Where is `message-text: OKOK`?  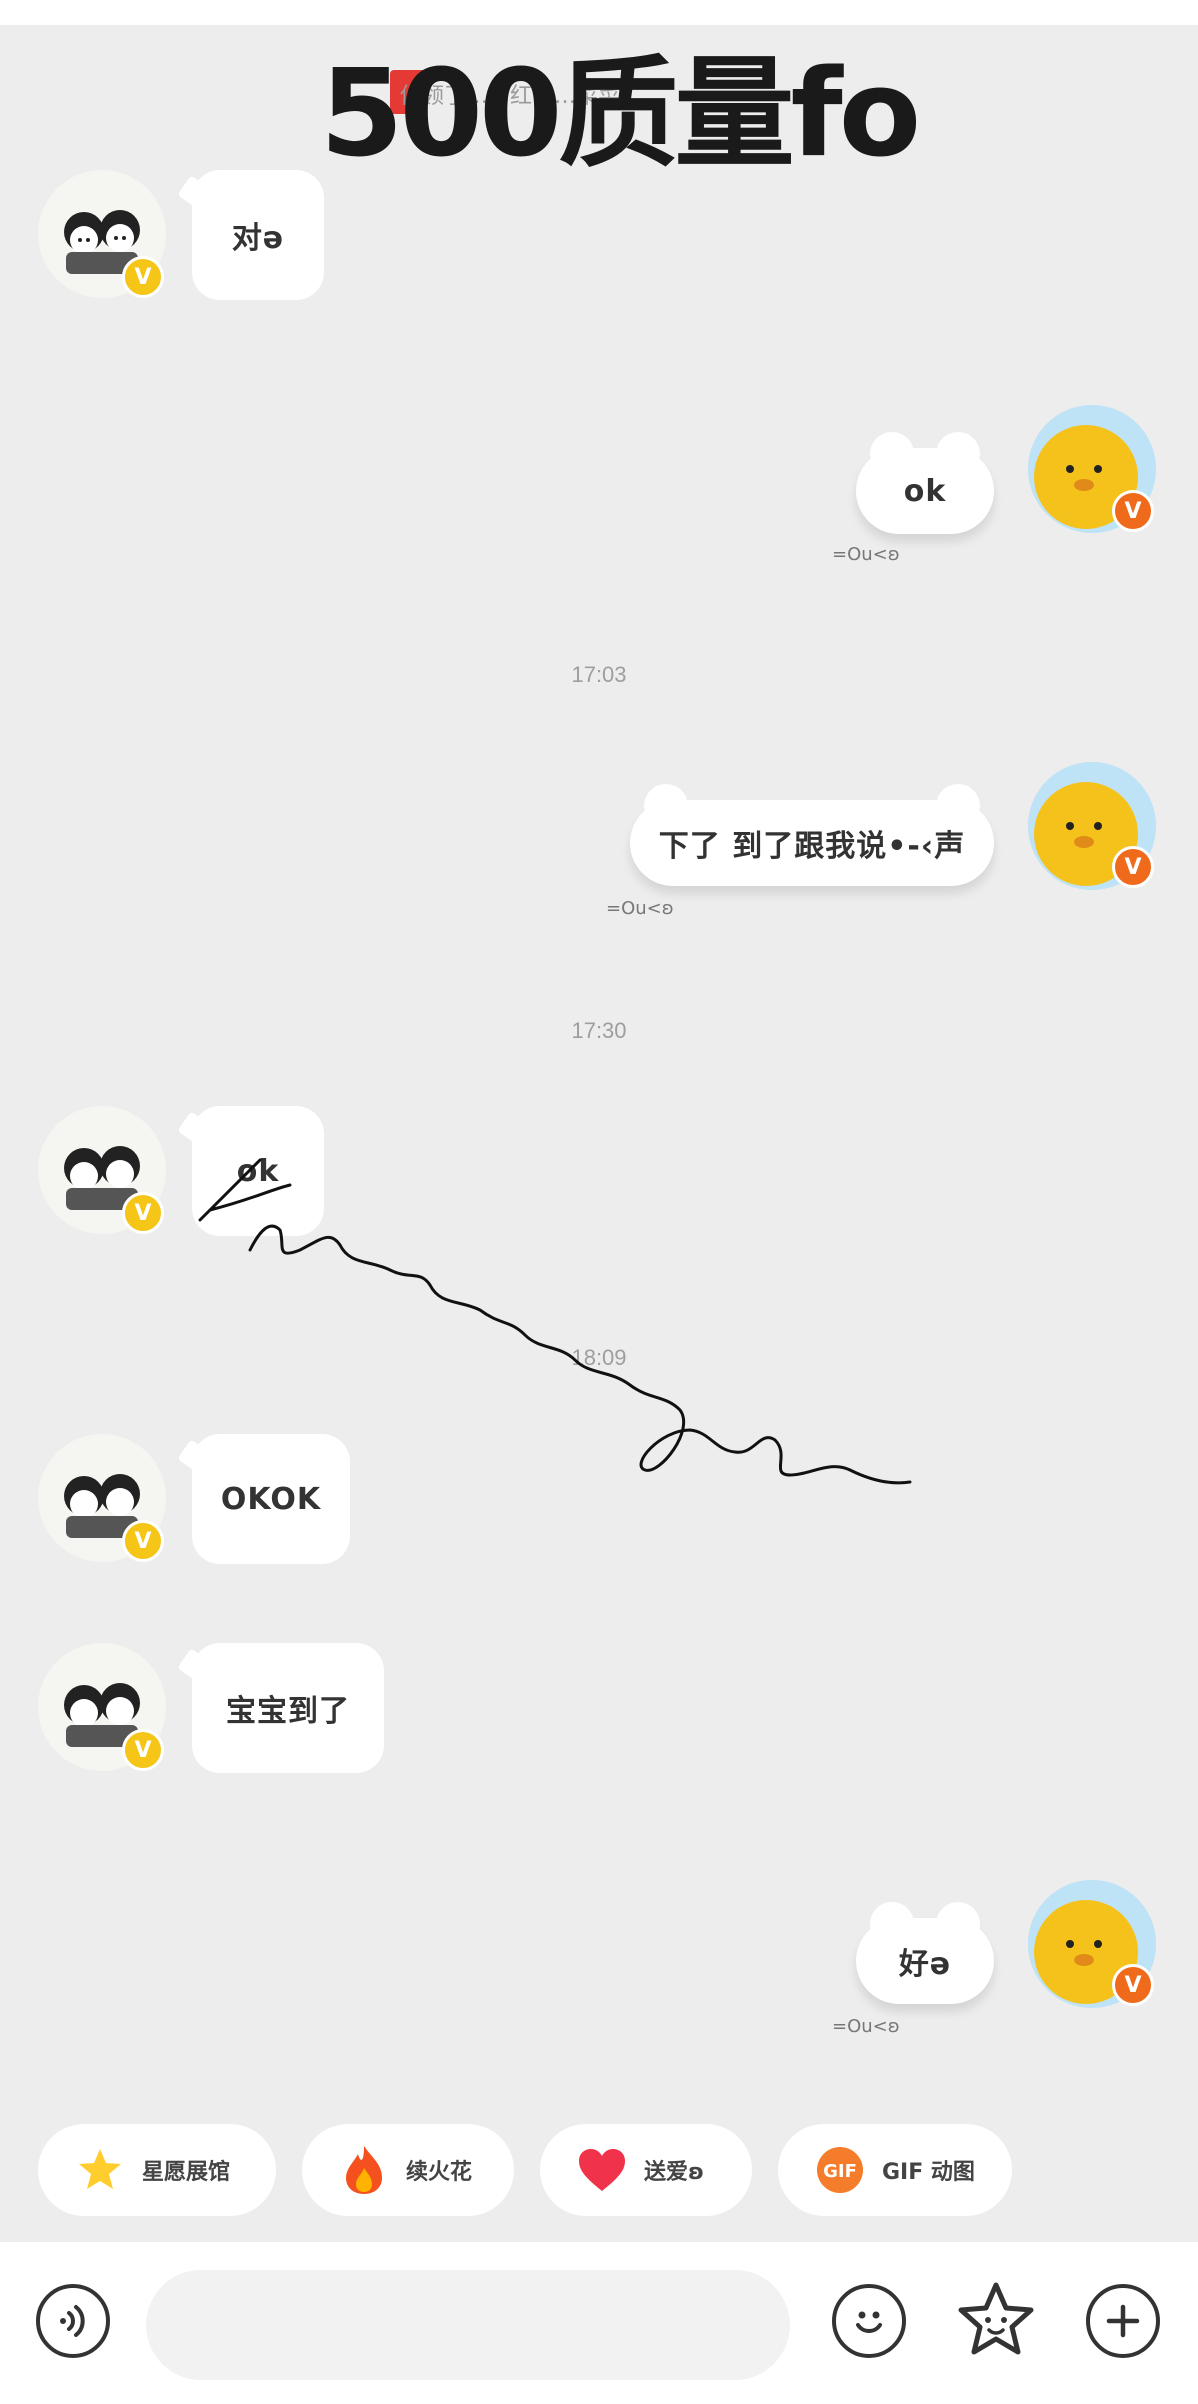
message-text: OKOK is located at coordinates (271, 1499).